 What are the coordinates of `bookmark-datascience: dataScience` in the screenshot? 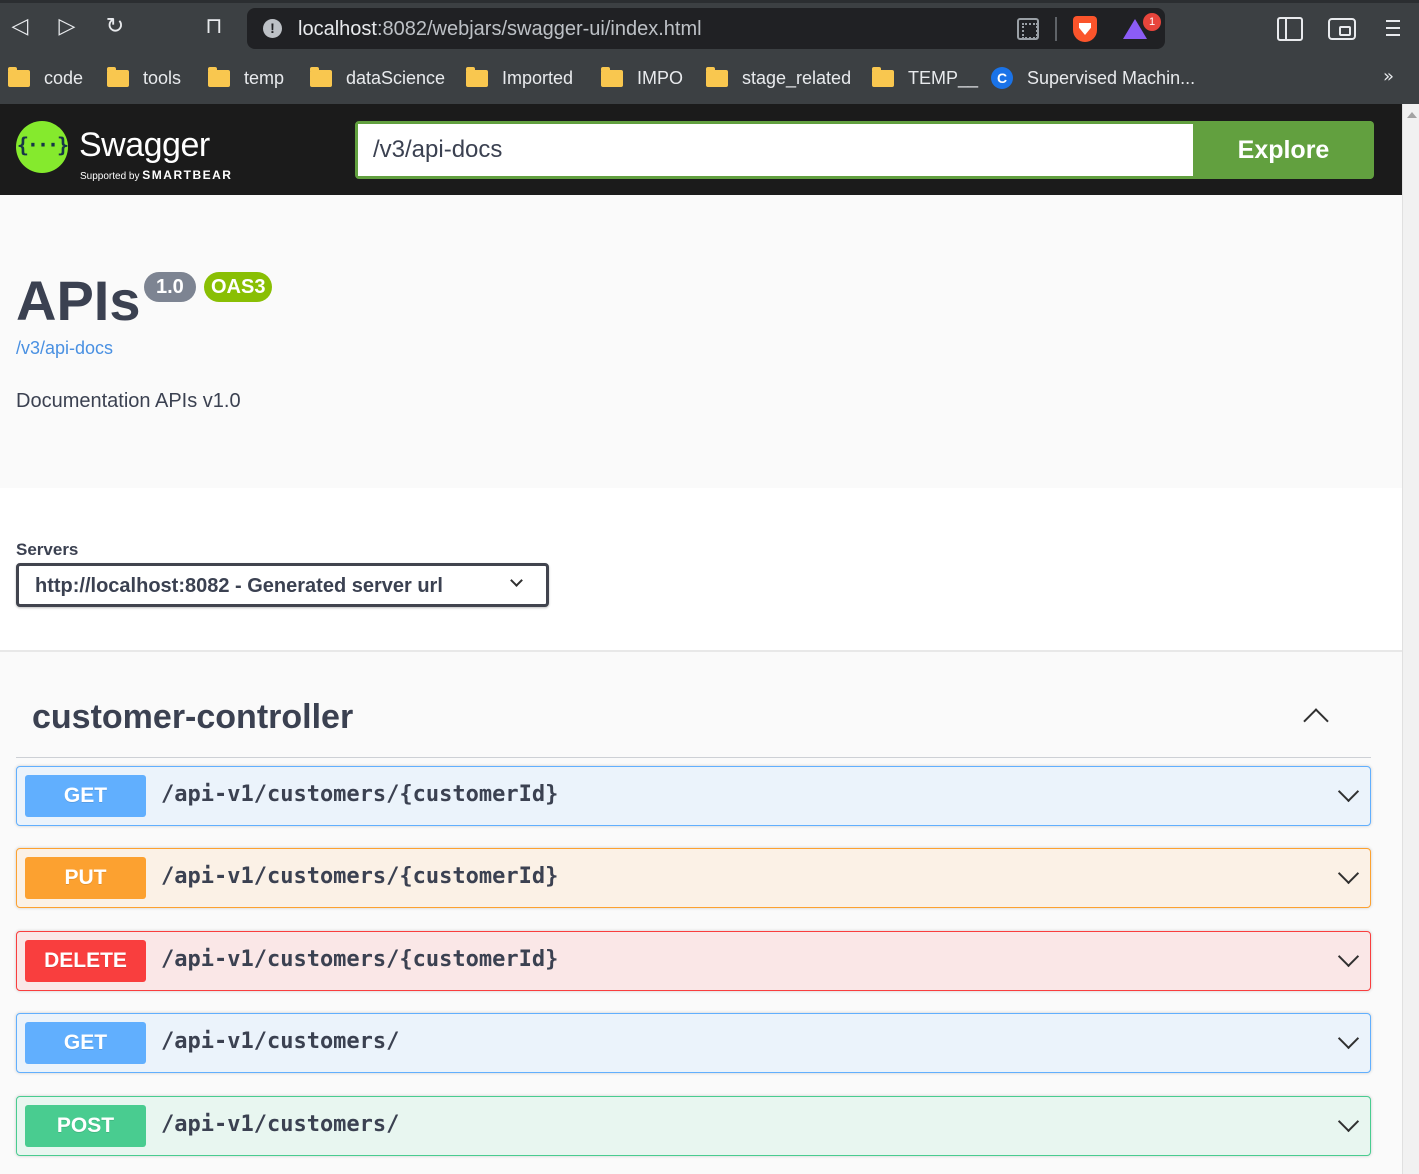 It's located at (377, 78).